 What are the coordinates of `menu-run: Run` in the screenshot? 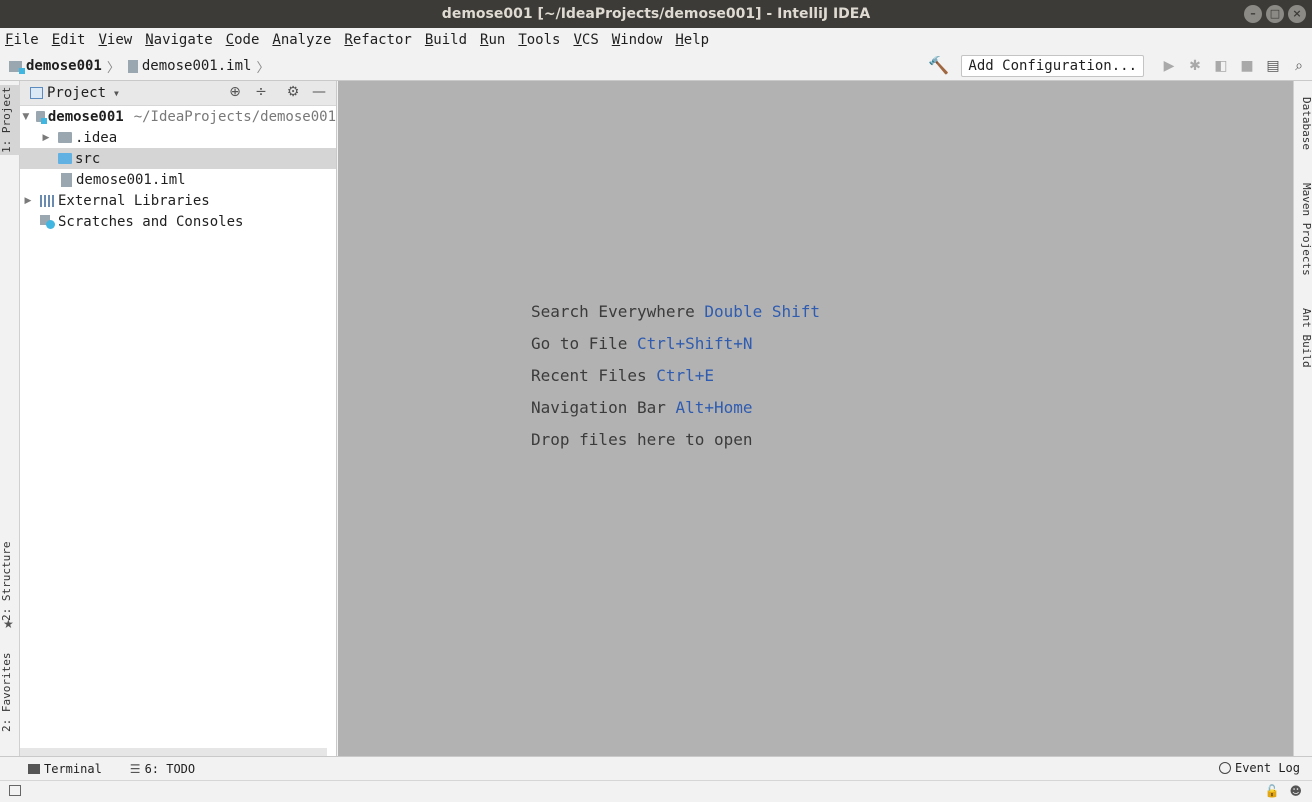 It's located at (492, 40).